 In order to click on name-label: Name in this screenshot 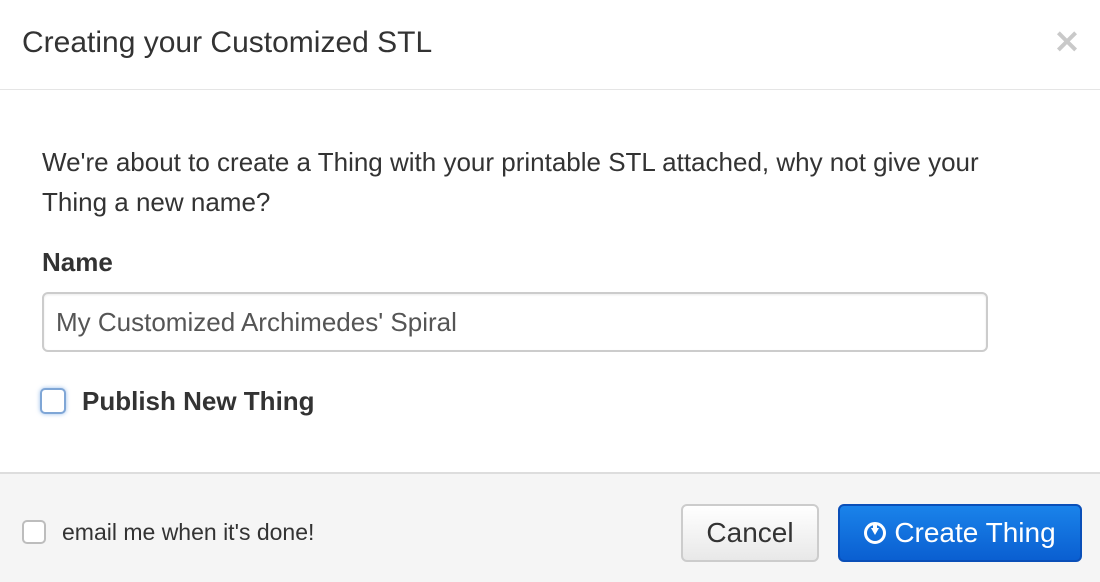, I will do `click(77, 262)`.